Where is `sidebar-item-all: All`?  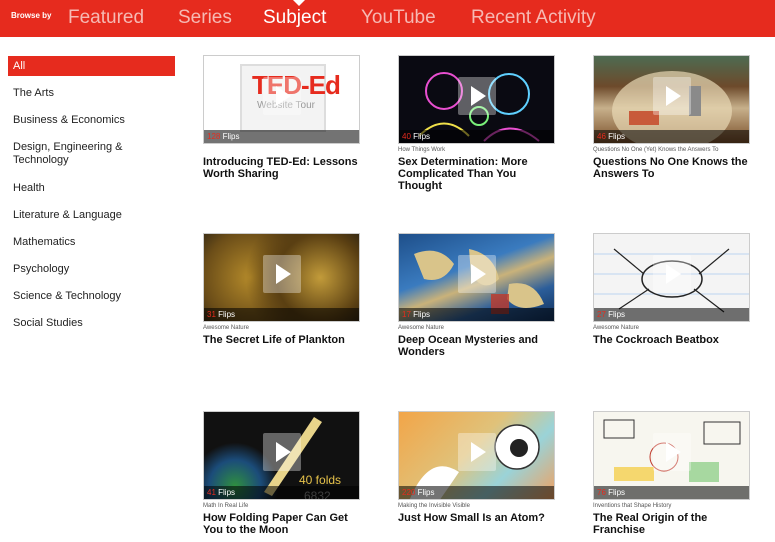 sidebar-item-all: All is located at coordinates (91, 66).